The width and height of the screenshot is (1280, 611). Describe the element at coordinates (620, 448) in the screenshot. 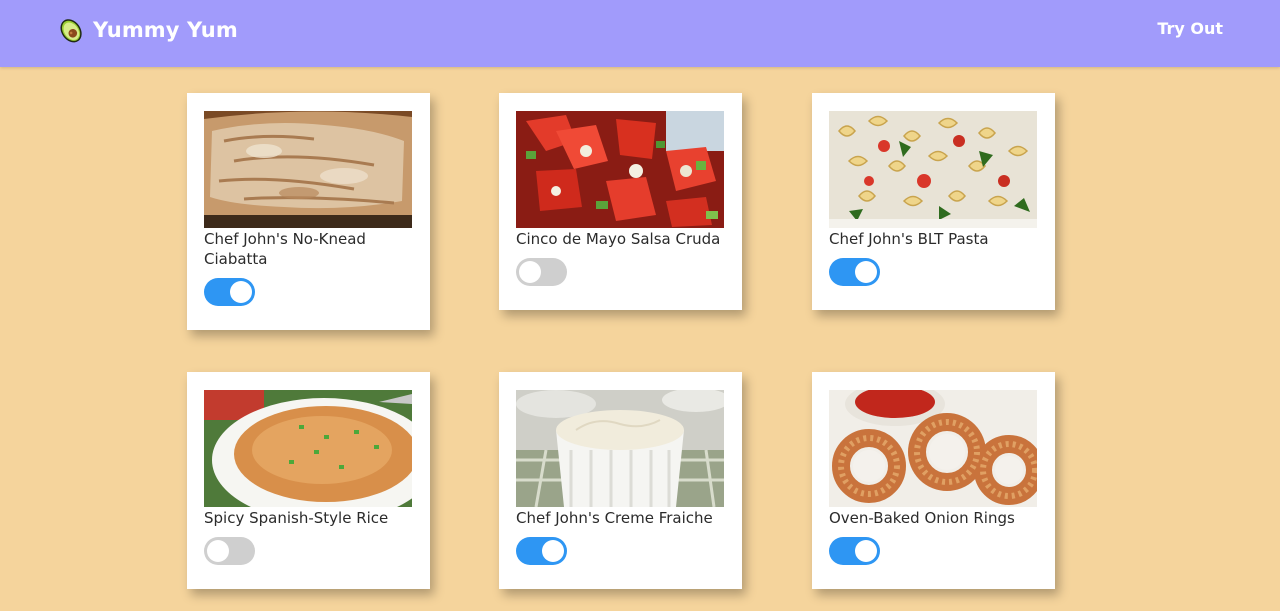

I see `creme-fraiche-photo` at that location.